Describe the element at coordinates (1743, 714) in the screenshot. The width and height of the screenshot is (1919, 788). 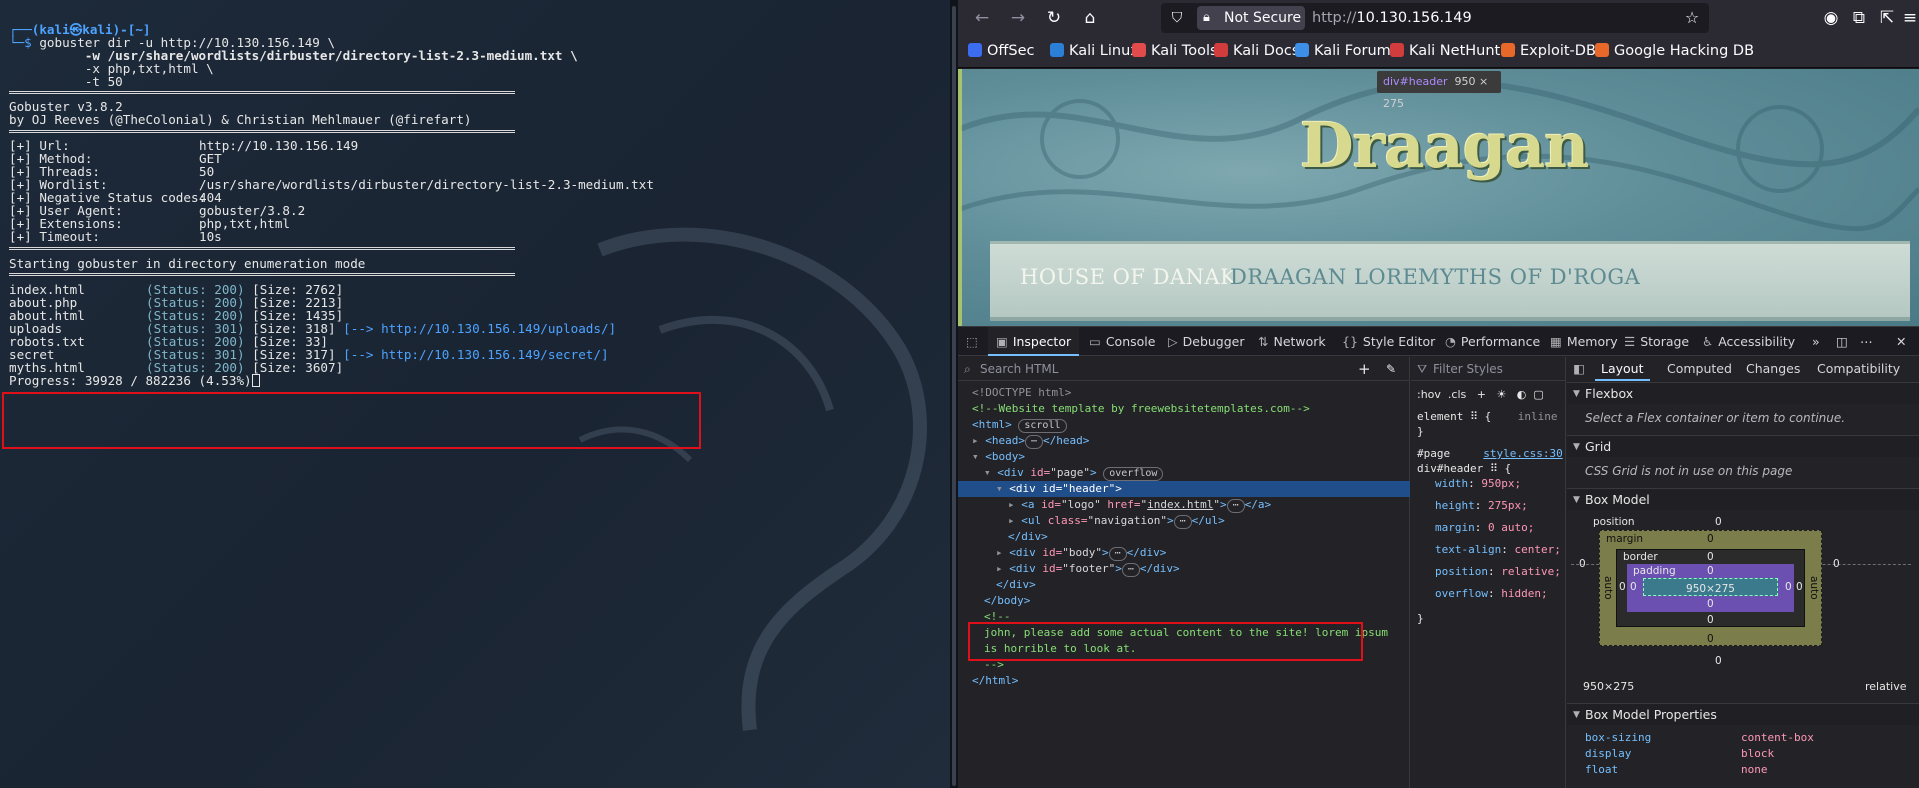
I see `box-model-properties-header: ▼ Box Model Properties` at that location.